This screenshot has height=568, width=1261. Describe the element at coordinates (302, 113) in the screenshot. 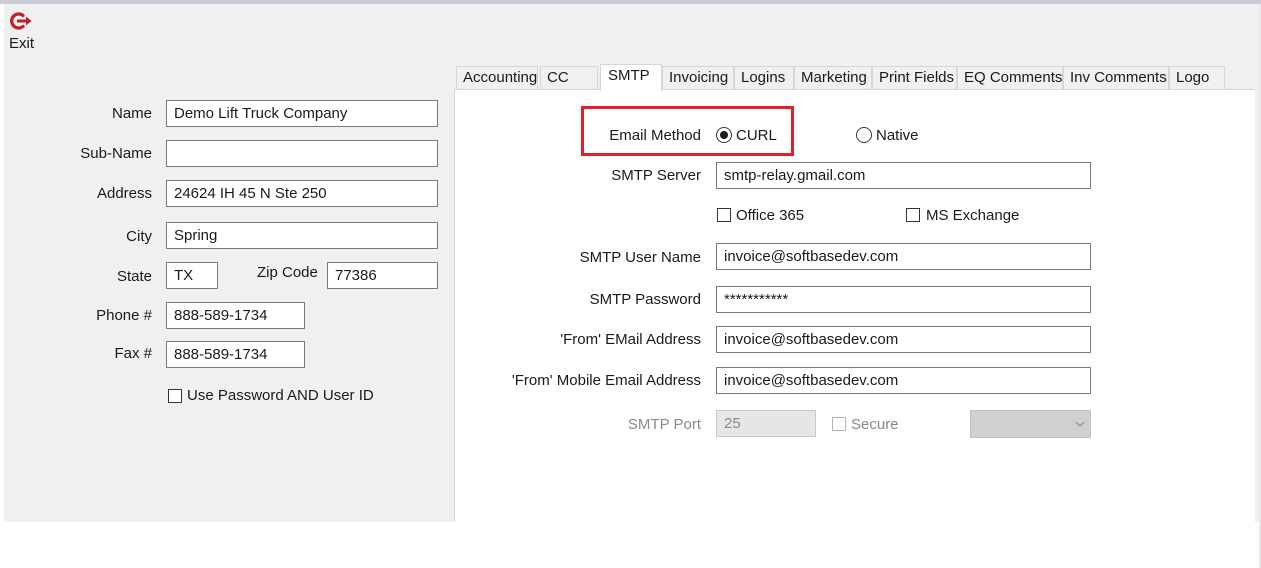

I see `name-field: Demo Lift Truck Company` at that location.